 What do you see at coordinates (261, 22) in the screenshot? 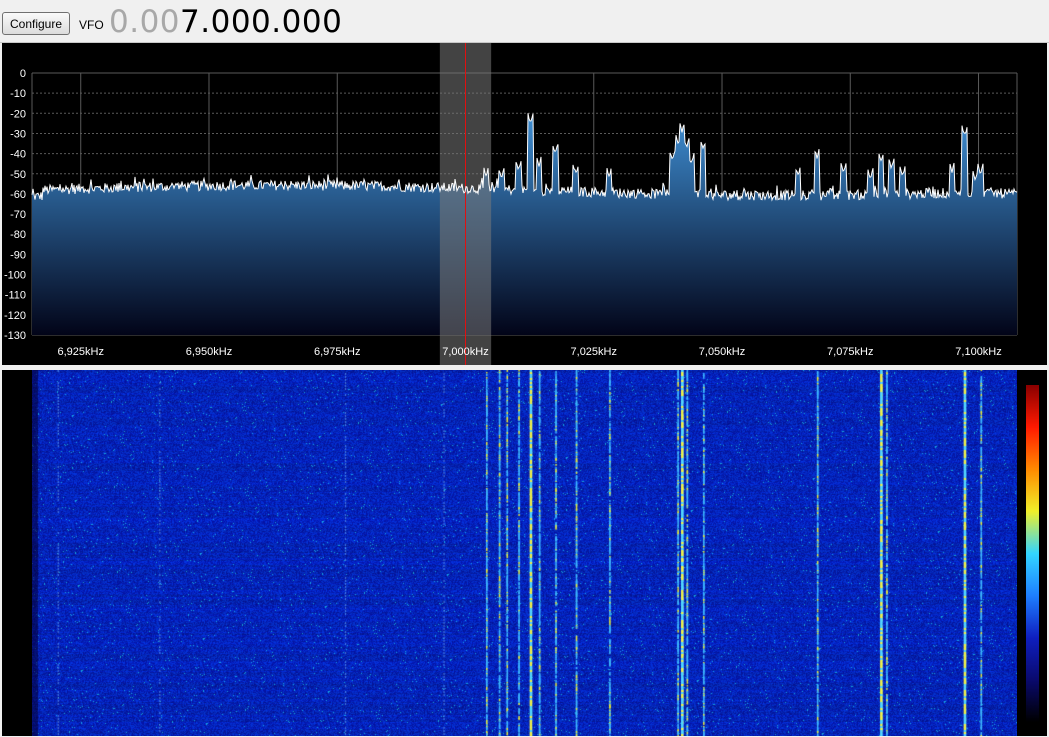
I see `vfo-frequency-value: 7.000.000` at bounding box center [261, 22].